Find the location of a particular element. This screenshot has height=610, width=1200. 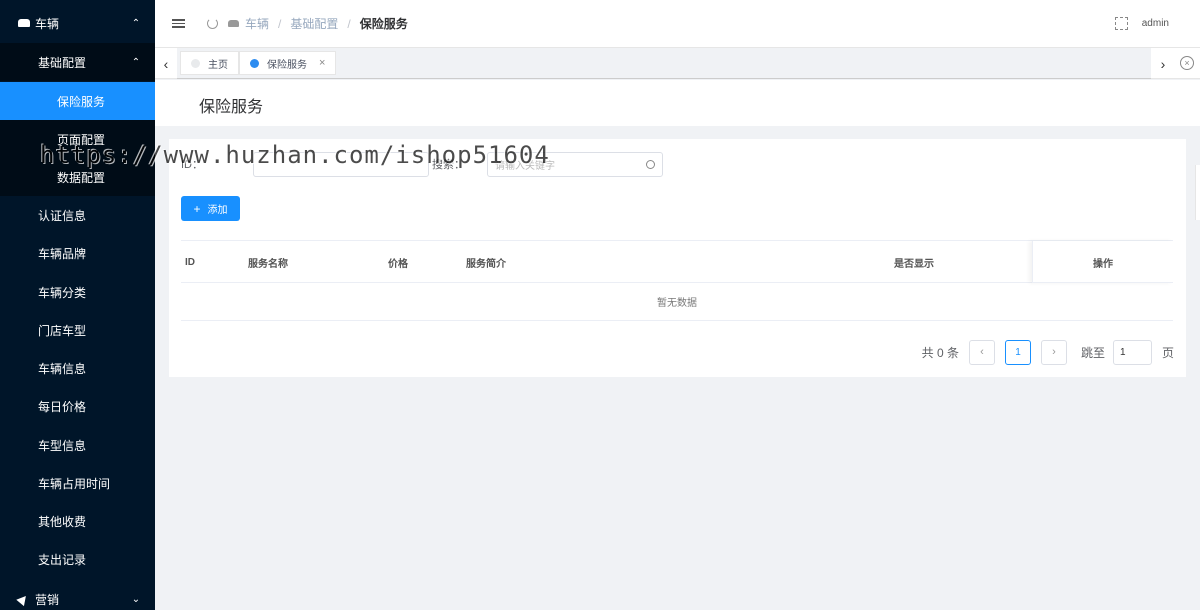

sidebar-item-page-config: 页面配置 is located at coordinates (77, 139).